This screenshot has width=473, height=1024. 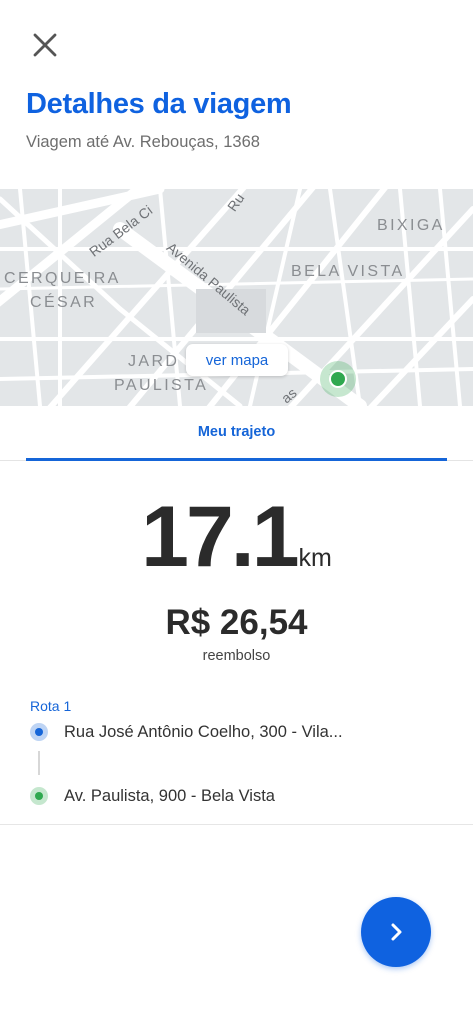 I want to click on destination-dot-icon, so click(x=39, y=796).